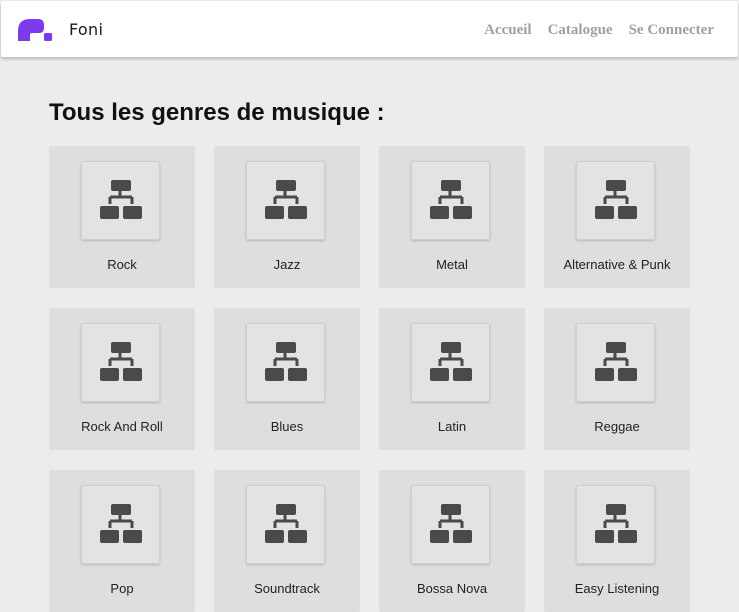  Describe the element at coordinates (287, 426) in the screenshot. I see `genre-label: Blues` at that location.